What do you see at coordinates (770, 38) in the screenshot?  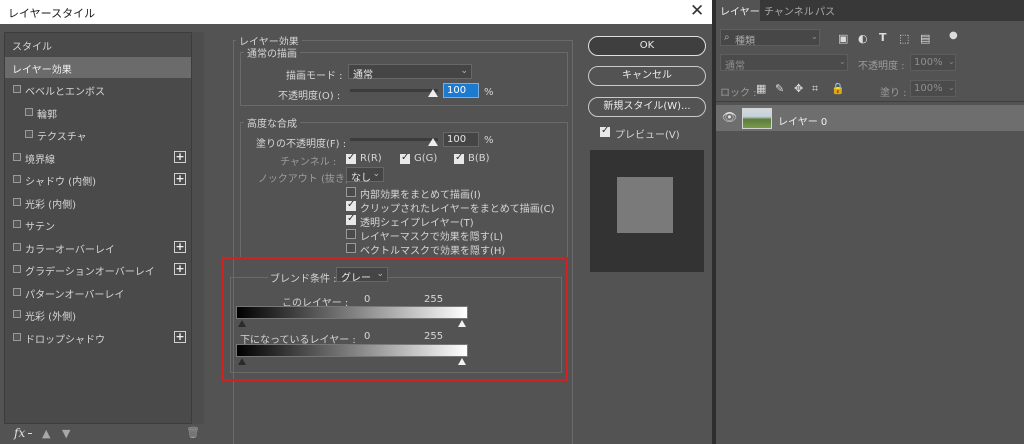 I see `layer-filter-select: ⌕ 種類 ⌄` at bounding box center [770, 38].